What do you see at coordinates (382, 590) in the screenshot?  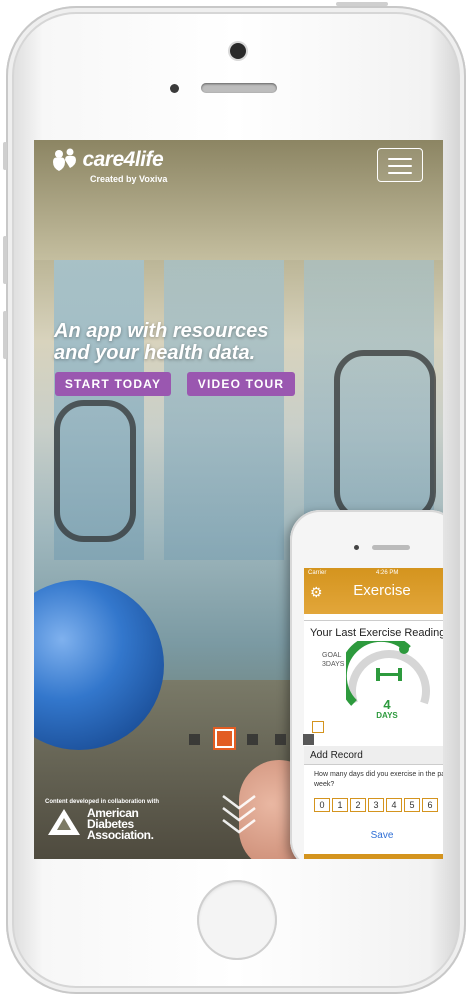 I see `preview-title: Exercise` at bounding box center [382, 590].